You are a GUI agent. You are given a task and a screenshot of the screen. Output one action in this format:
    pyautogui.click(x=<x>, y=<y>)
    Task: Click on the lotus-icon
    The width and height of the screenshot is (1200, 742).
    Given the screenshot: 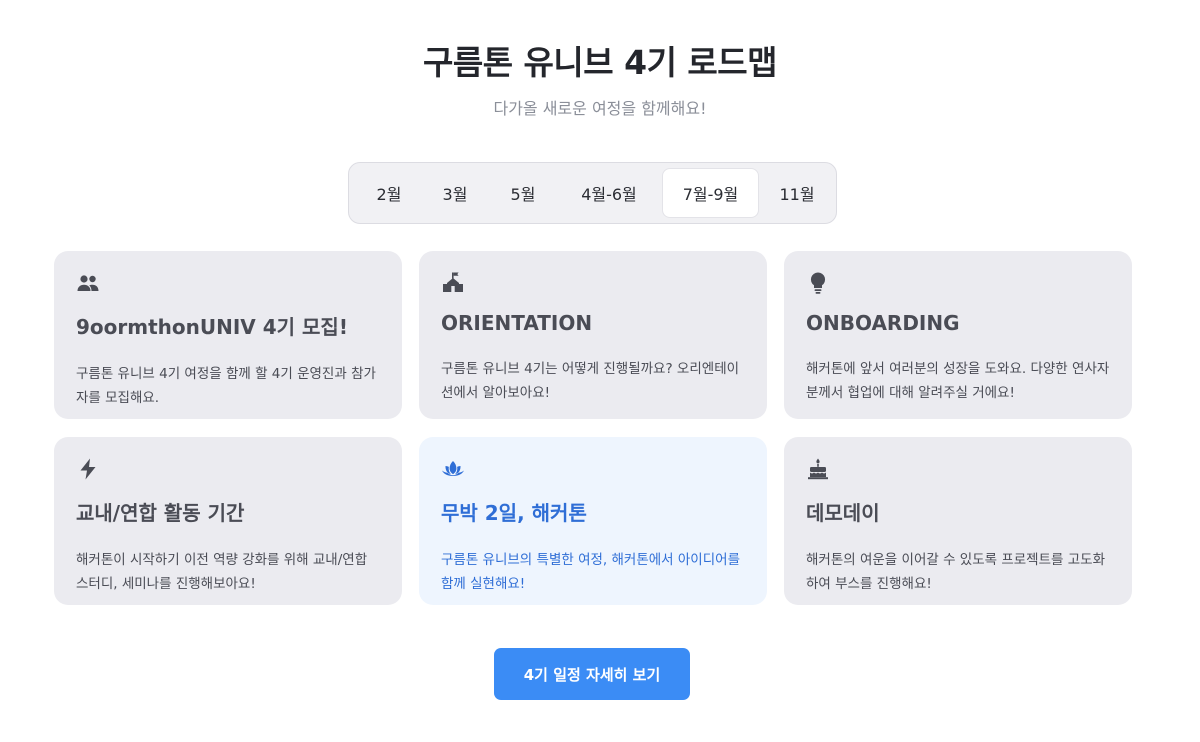 What is the action you would take?
    pyautogui.click(x=453, y=469)
    